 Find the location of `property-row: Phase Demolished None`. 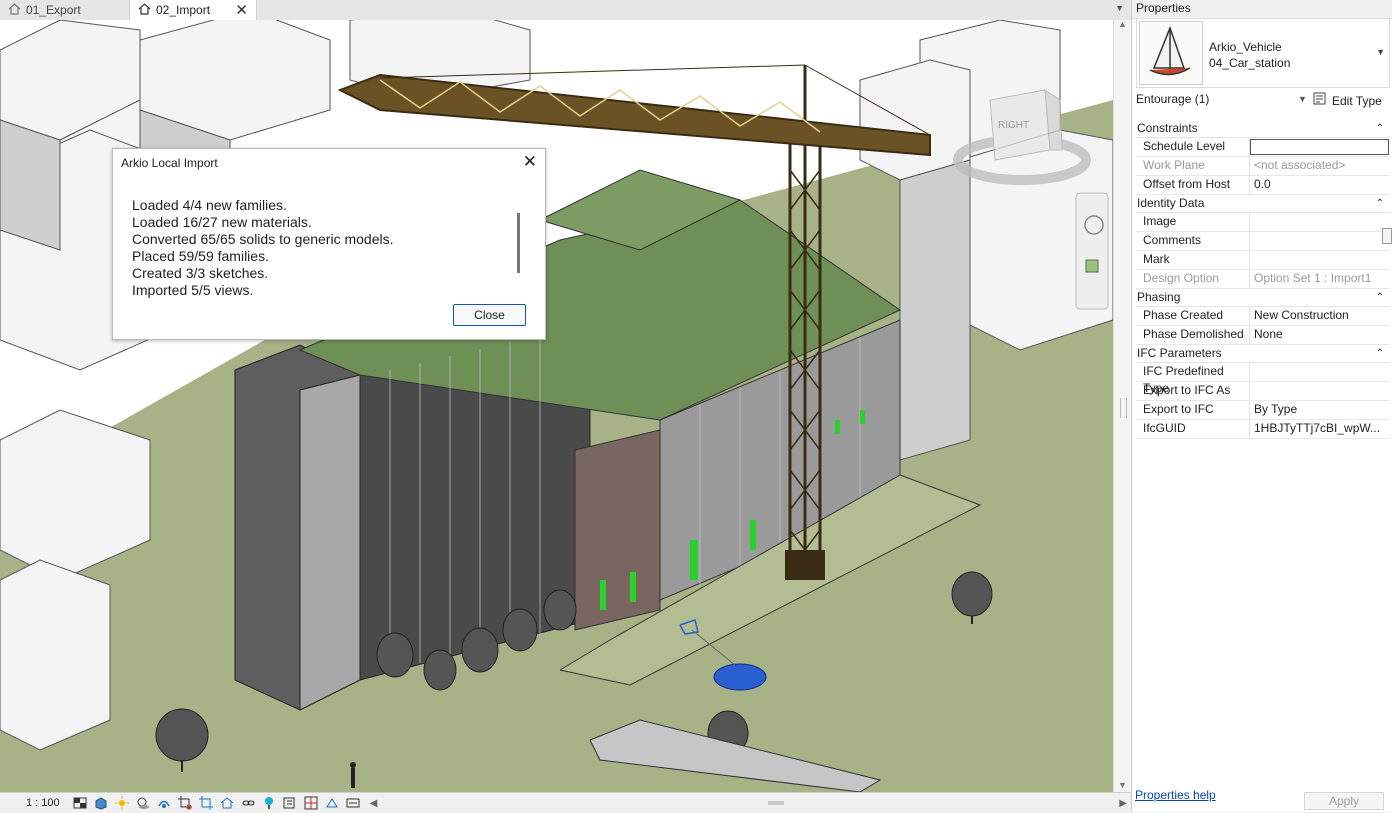

property-row: Phase Demolished None is located at coordinates (1263, 335).